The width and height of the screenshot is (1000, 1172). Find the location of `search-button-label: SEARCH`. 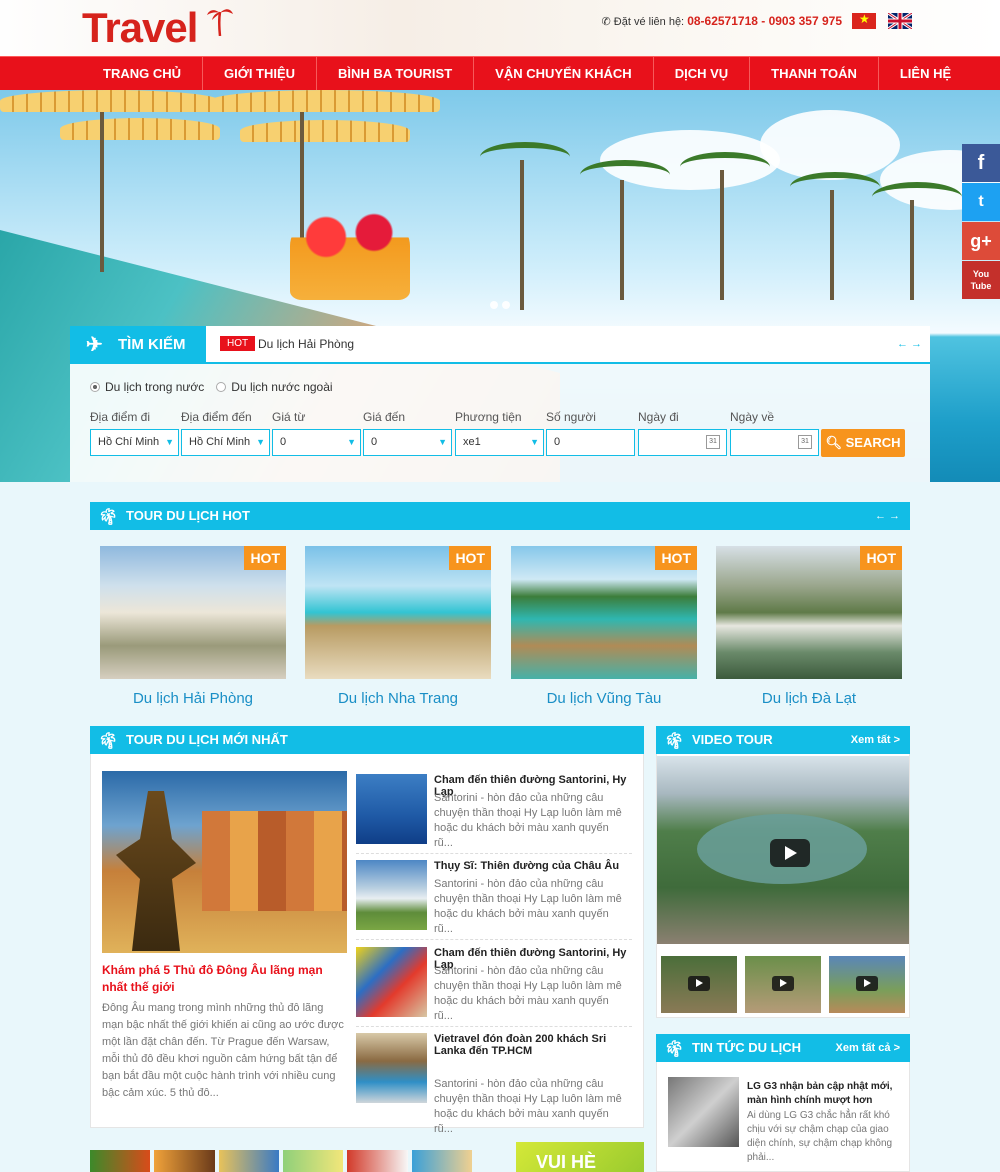

search-button-label: SEARCH is located at coordinates (873, 442).